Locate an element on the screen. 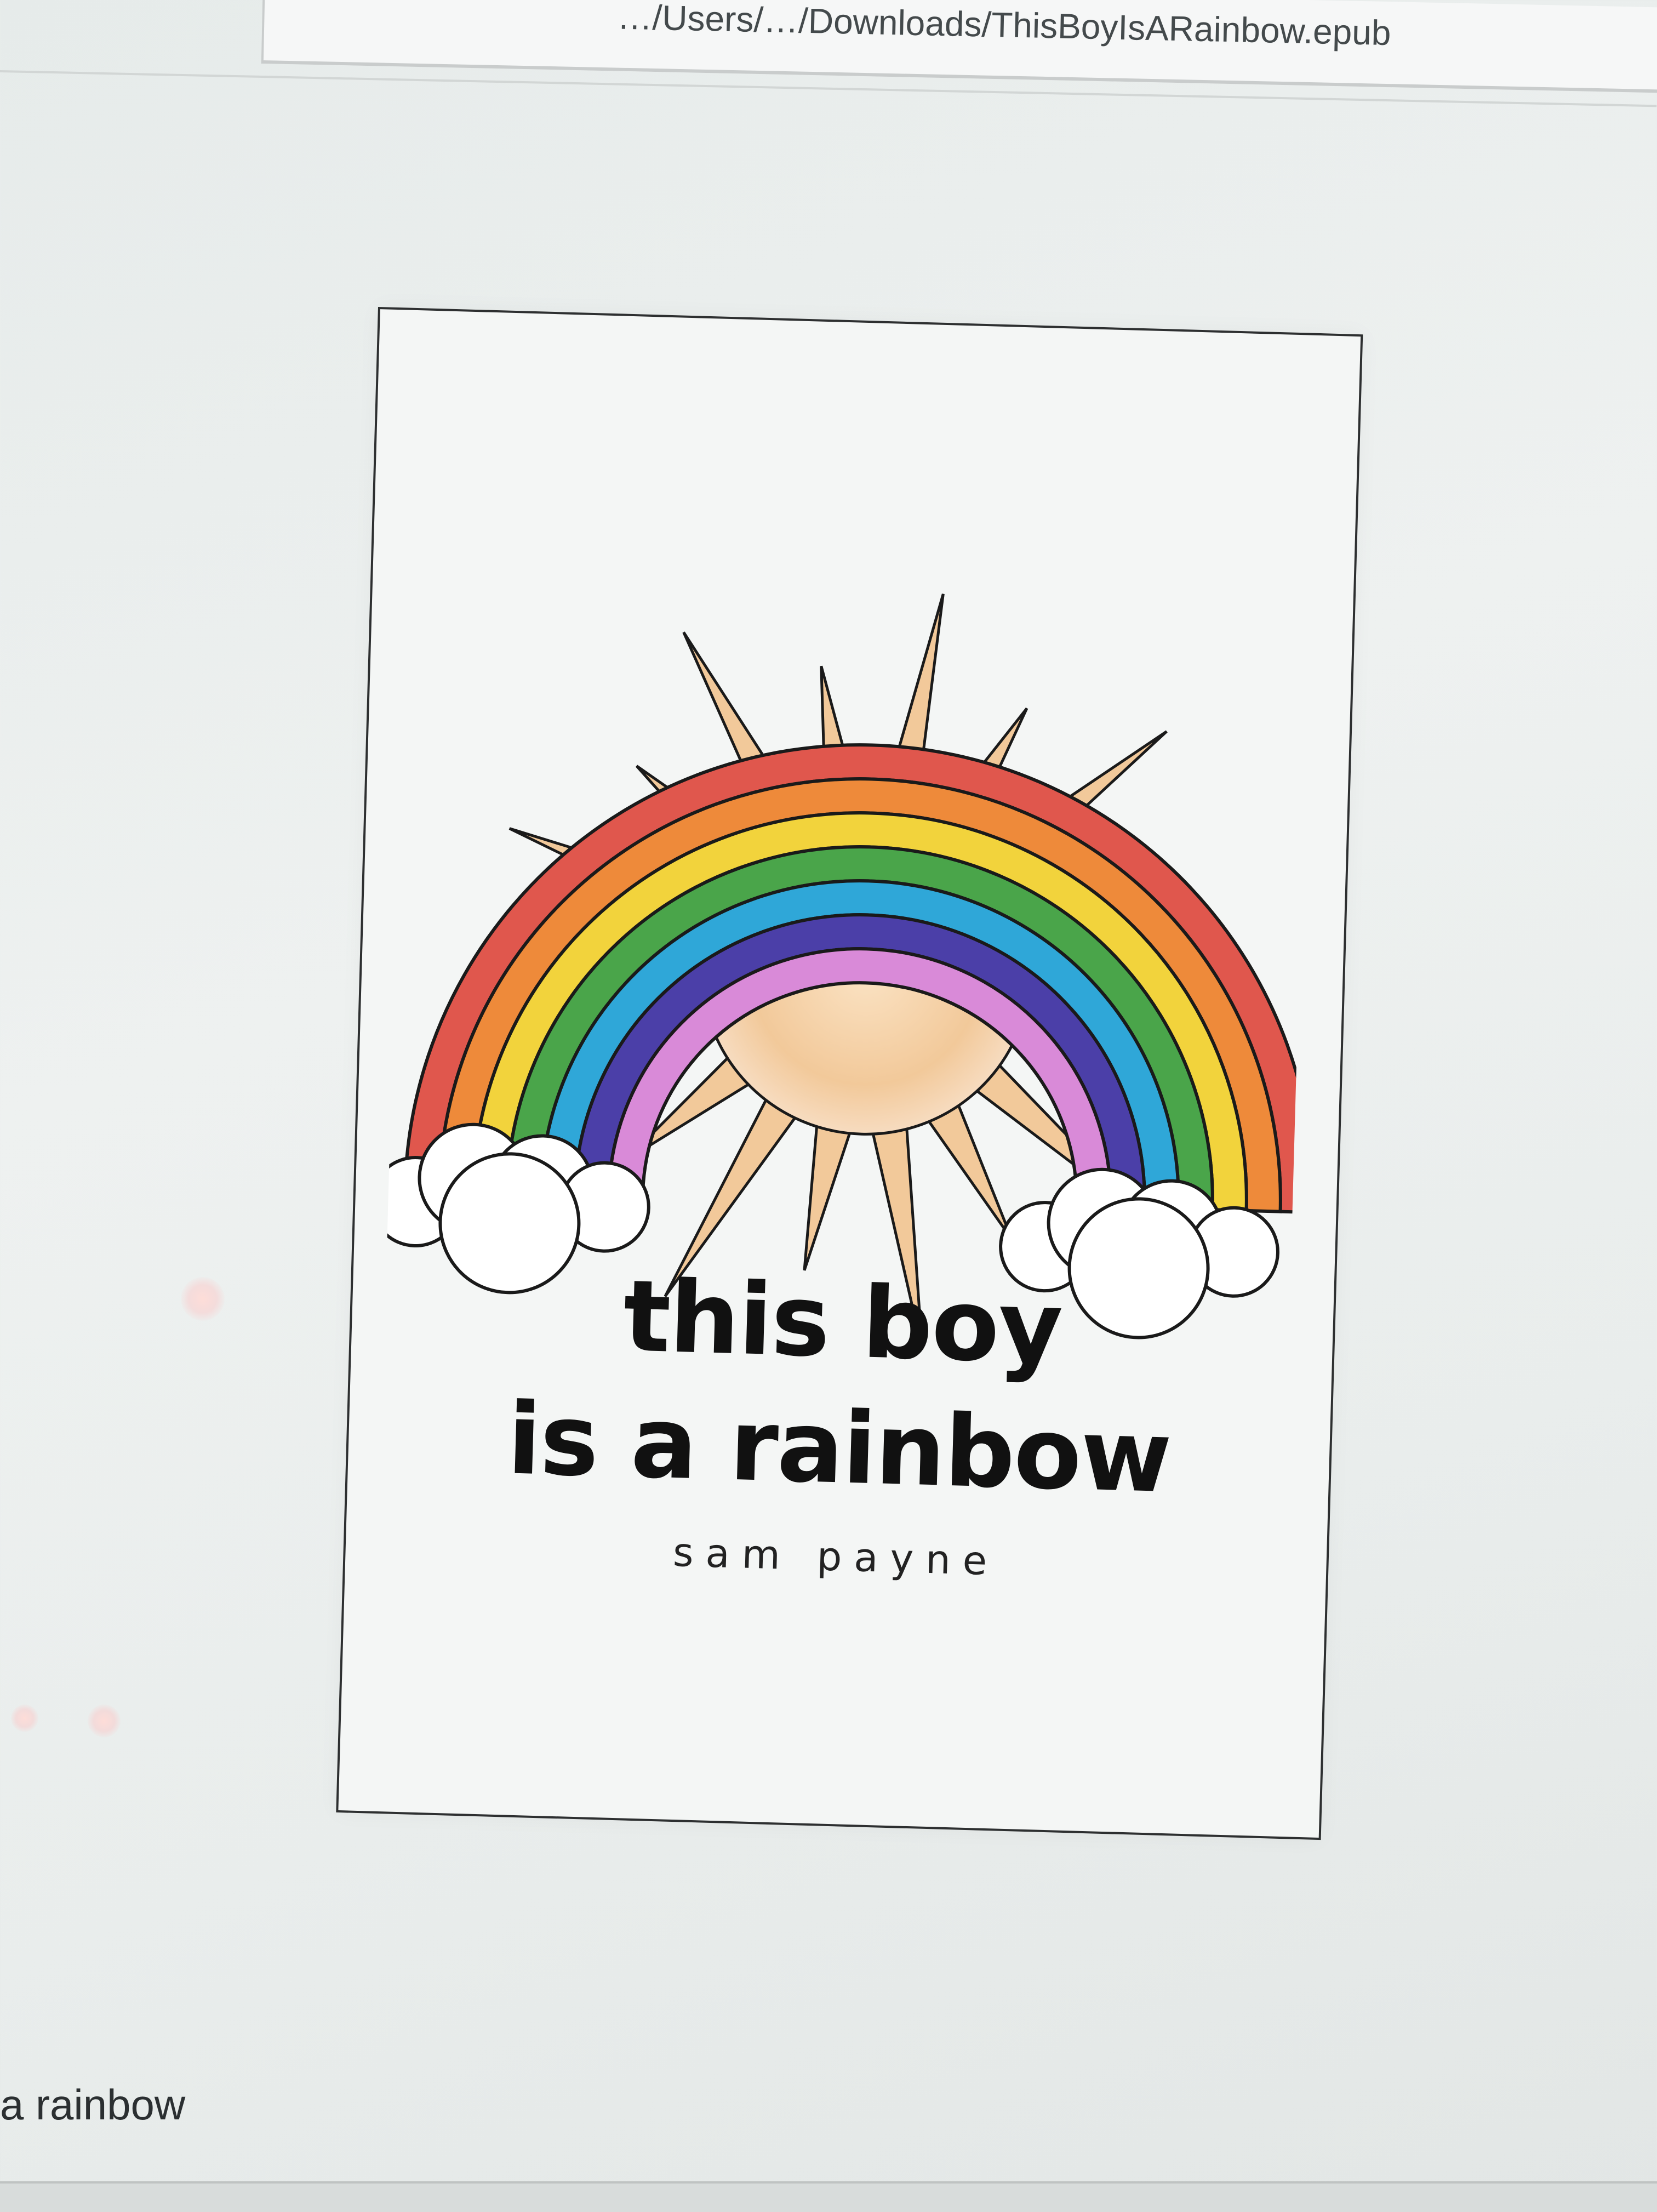  cover-author: sam payne is located at coordinates (836, 1556).